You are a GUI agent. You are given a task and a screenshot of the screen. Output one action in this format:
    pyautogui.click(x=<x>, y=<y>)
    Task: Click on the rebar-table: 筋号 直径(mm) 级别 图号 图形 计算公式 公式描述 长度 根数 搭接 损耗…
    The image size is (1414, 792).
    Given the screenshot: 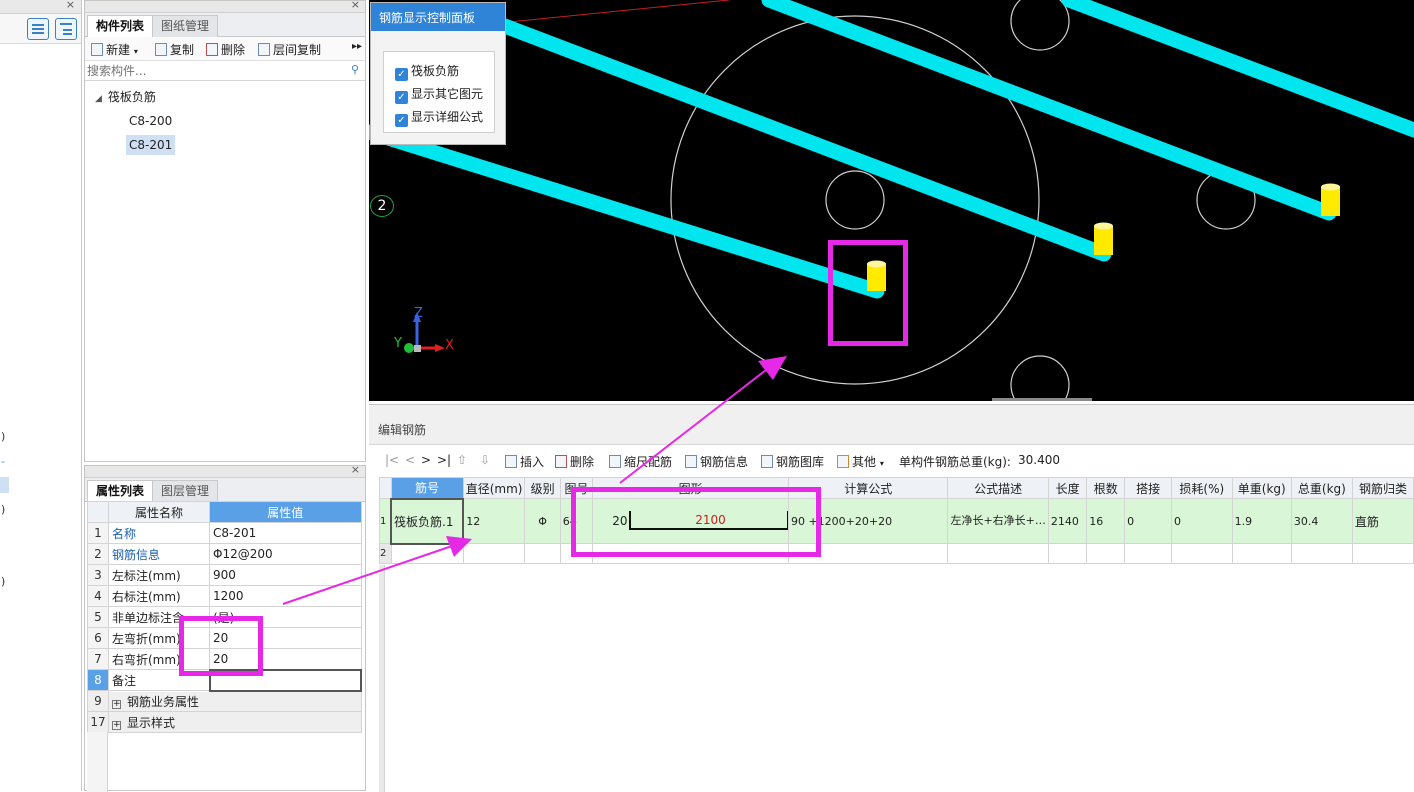 What is the action you would take?
    pyautogui.click(x=896, y=520)
    